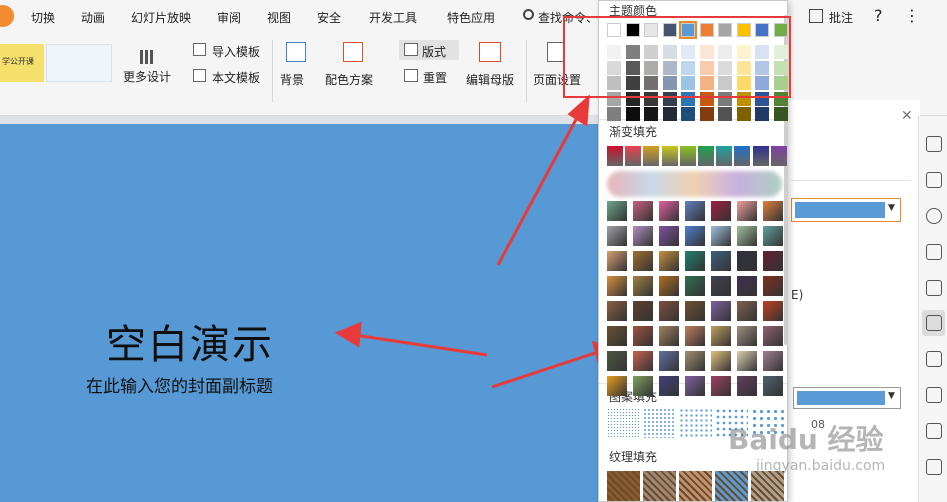 This screenshot has height=502, width=947. What do you see at coordinates (934, 431) in the screenshot?
I see `archive-icon` at bounding box center [934, 431].